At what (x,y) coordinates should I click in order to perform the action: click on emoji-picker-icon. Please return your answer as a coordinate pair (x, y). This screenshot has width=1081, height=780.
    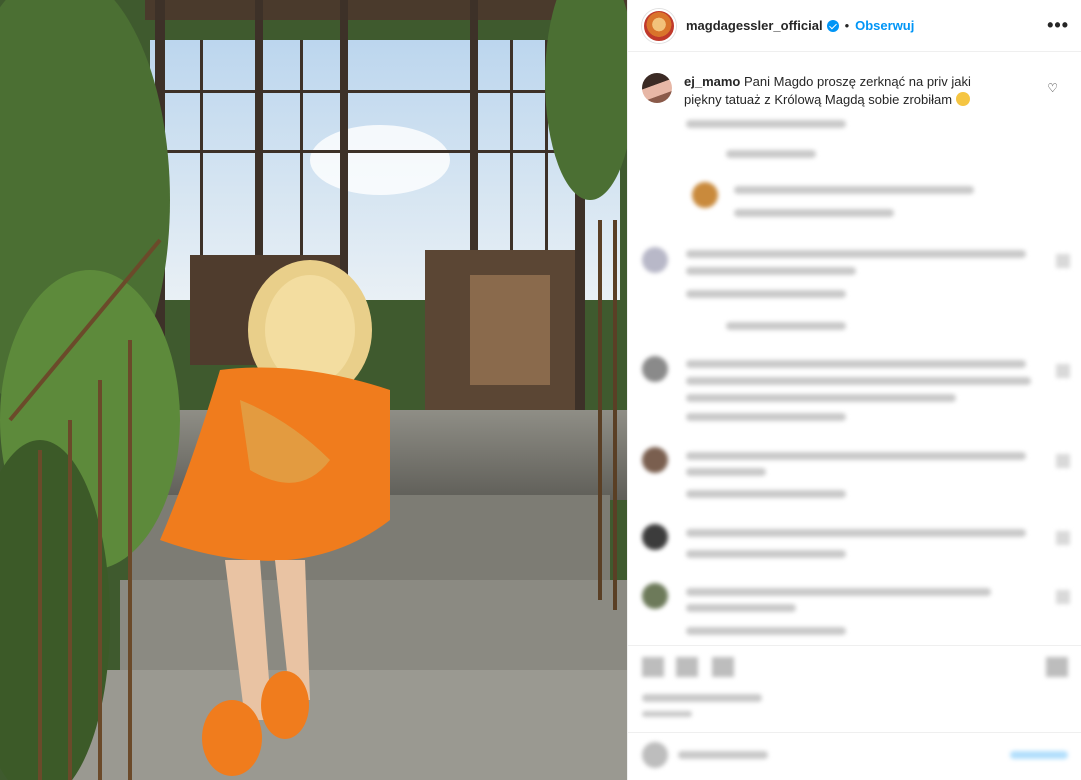
    Looking at the image, I should click on (655, 755).